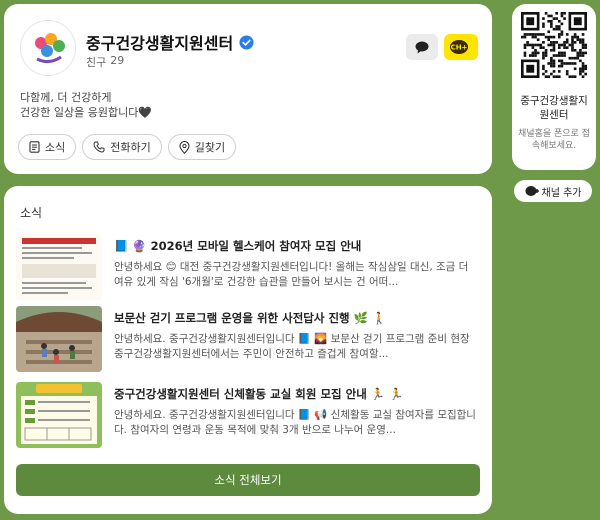 This screenshot has width=600, height=520. What do you see at coordinates (246, 42) in the screenshot?
I see `verified-badge-icon` at bounding box center [246, 42].